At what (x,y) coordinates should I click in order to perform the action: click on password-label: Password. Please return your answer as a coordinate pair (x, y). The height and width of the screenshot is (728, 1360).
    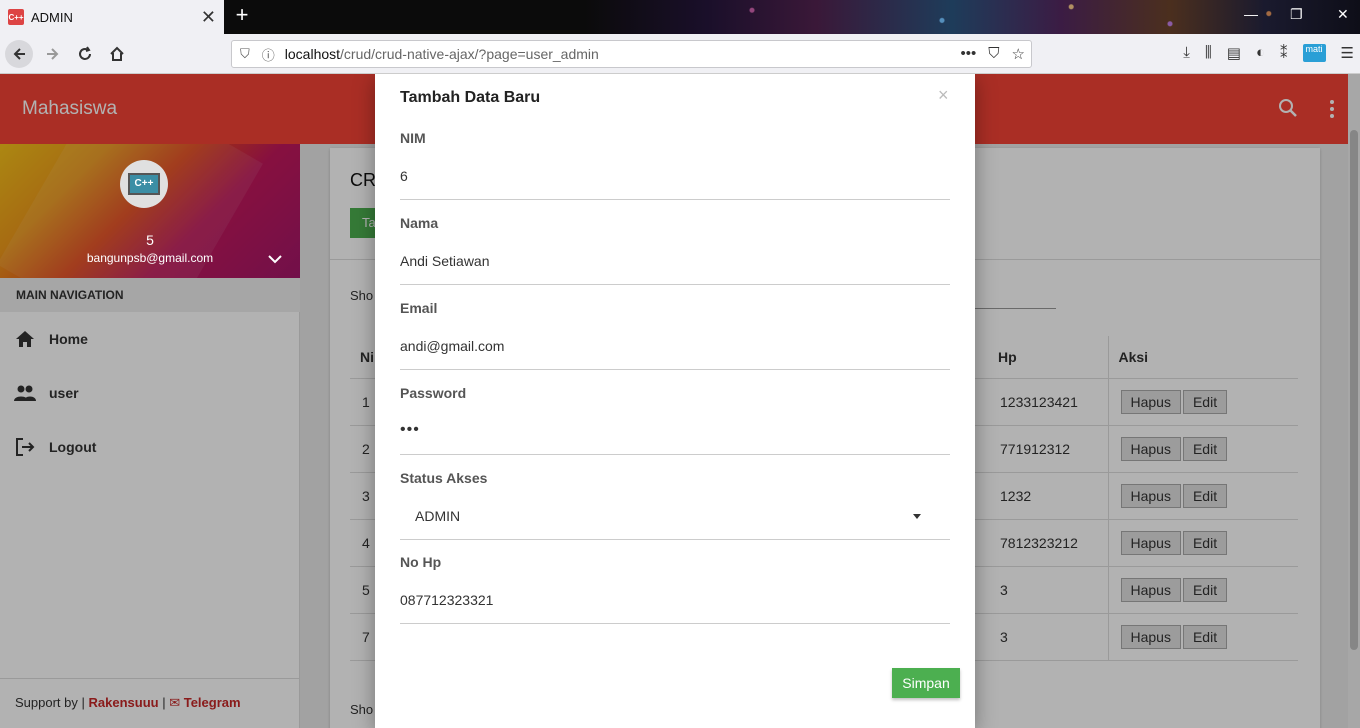
    Looking at the image, I should click on (433, 393).